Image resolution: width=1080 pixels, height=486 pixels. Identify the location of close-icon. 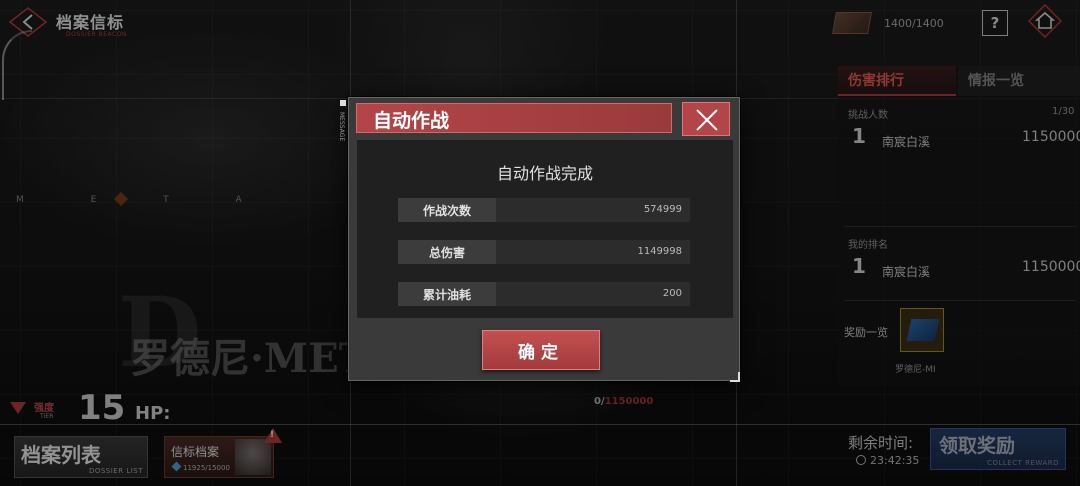
(707, 120).